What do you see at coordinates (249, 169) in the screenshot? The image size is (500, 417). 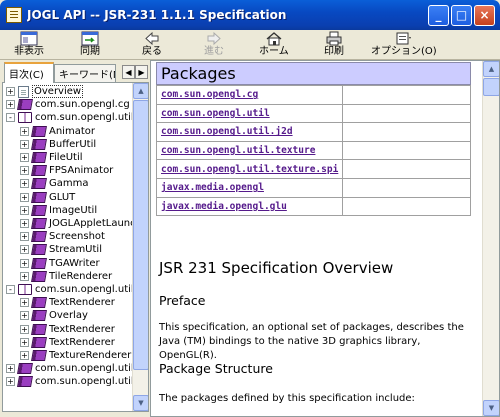 I see `package-link: com.sun.opengl.util.texture.spi` at bounding box center [249, 169].